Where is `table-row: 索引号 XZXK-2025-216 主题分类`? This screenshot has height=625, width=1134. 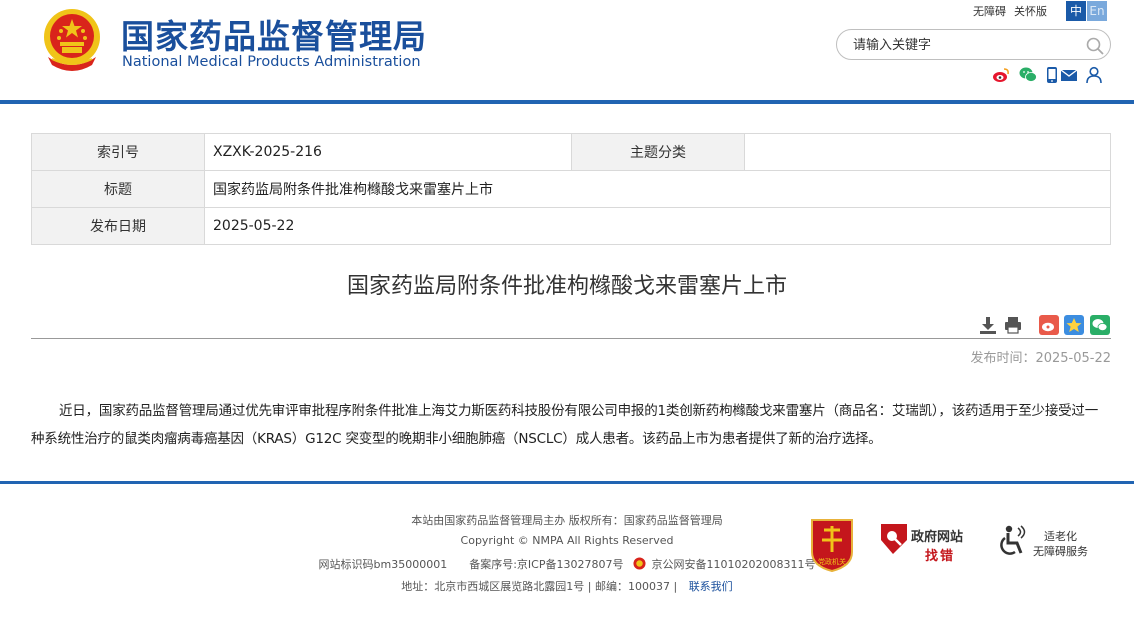 table-row: 索引号 XZXK-2025-216 主题分类 is located at coordinates (571, 152).